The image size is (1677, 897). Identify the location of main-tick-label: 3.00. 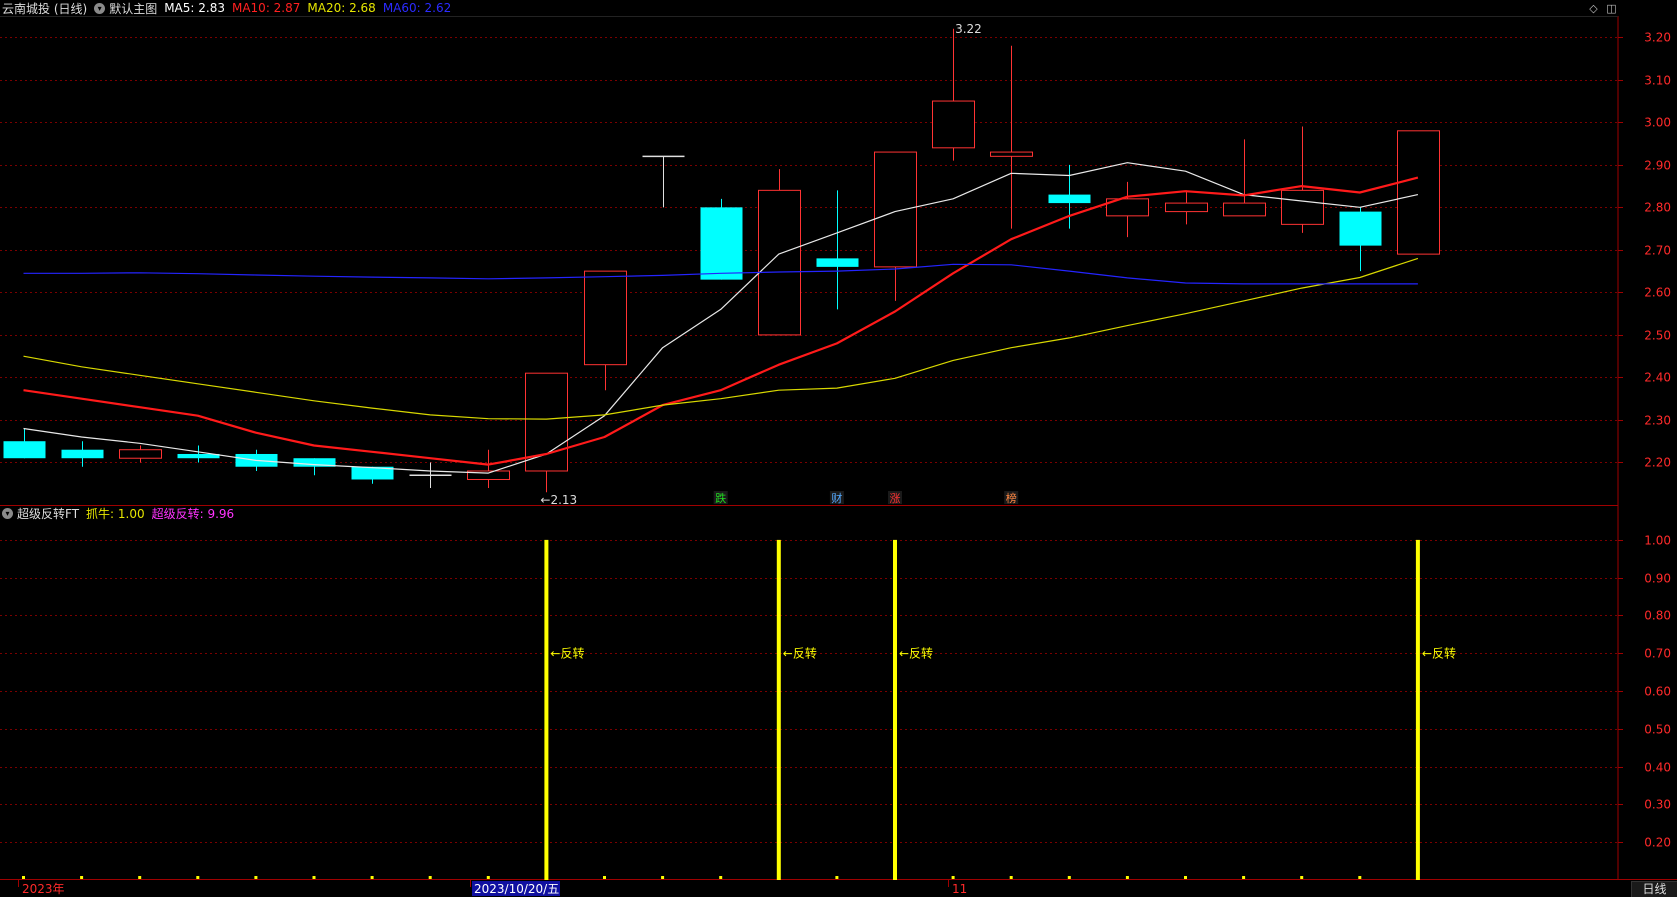
(1657, 123).